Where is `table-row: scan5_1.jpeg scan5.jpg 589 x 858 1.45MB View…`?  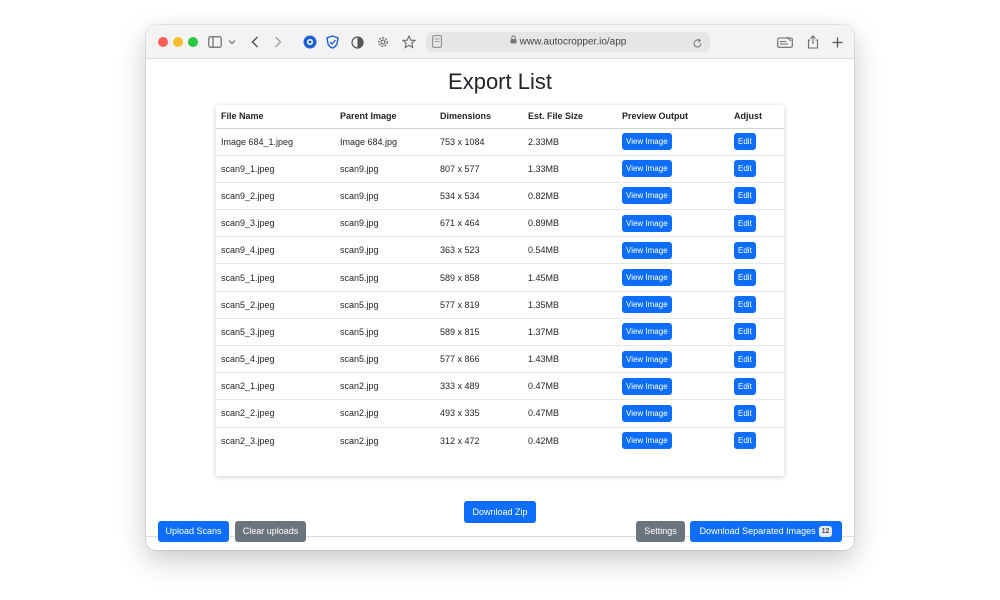 table-row: scan5_1.jpeg scan5.jpg 589 x 858 1.45MB View… is located at coordinates (500, 277).